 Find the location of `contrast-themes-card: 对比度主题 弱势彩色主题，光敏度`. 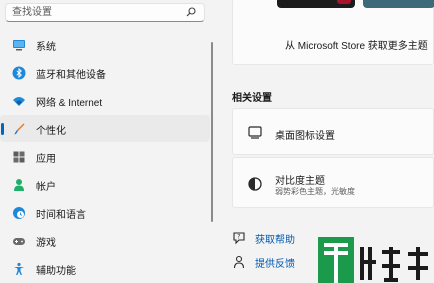

contrast-themes-card: 对比度主题 弱势彩色主题，光敏度 is located at coordinates (333, 182).